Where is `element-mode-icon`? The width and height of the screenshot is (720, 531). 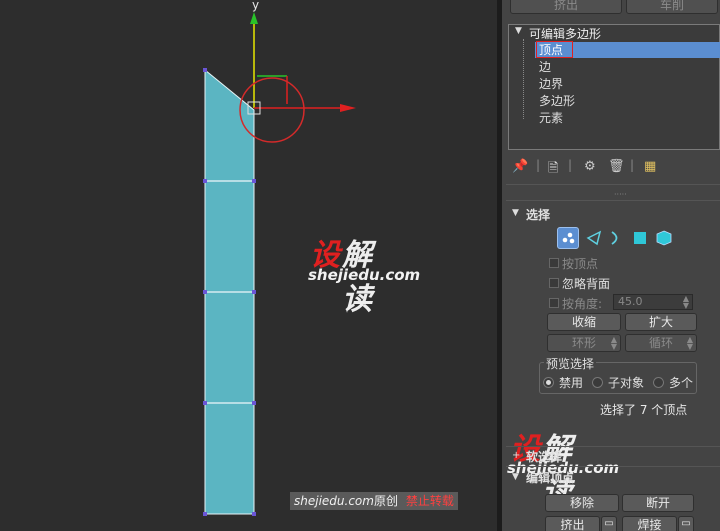 element-mode-icon is located at coordinates (664, 238).